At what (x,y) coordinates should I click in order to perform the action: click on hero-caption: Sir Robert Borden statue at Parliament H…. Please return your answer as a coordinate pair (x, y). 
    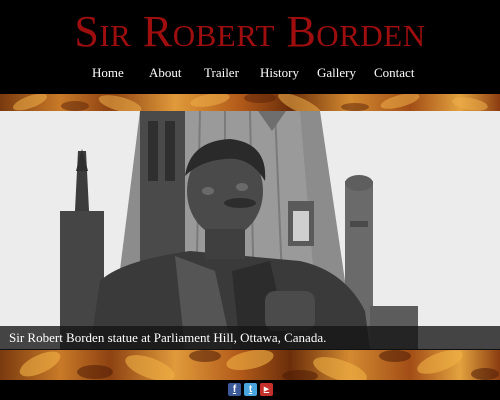
    Looking at the image, I should click on (168, 337).